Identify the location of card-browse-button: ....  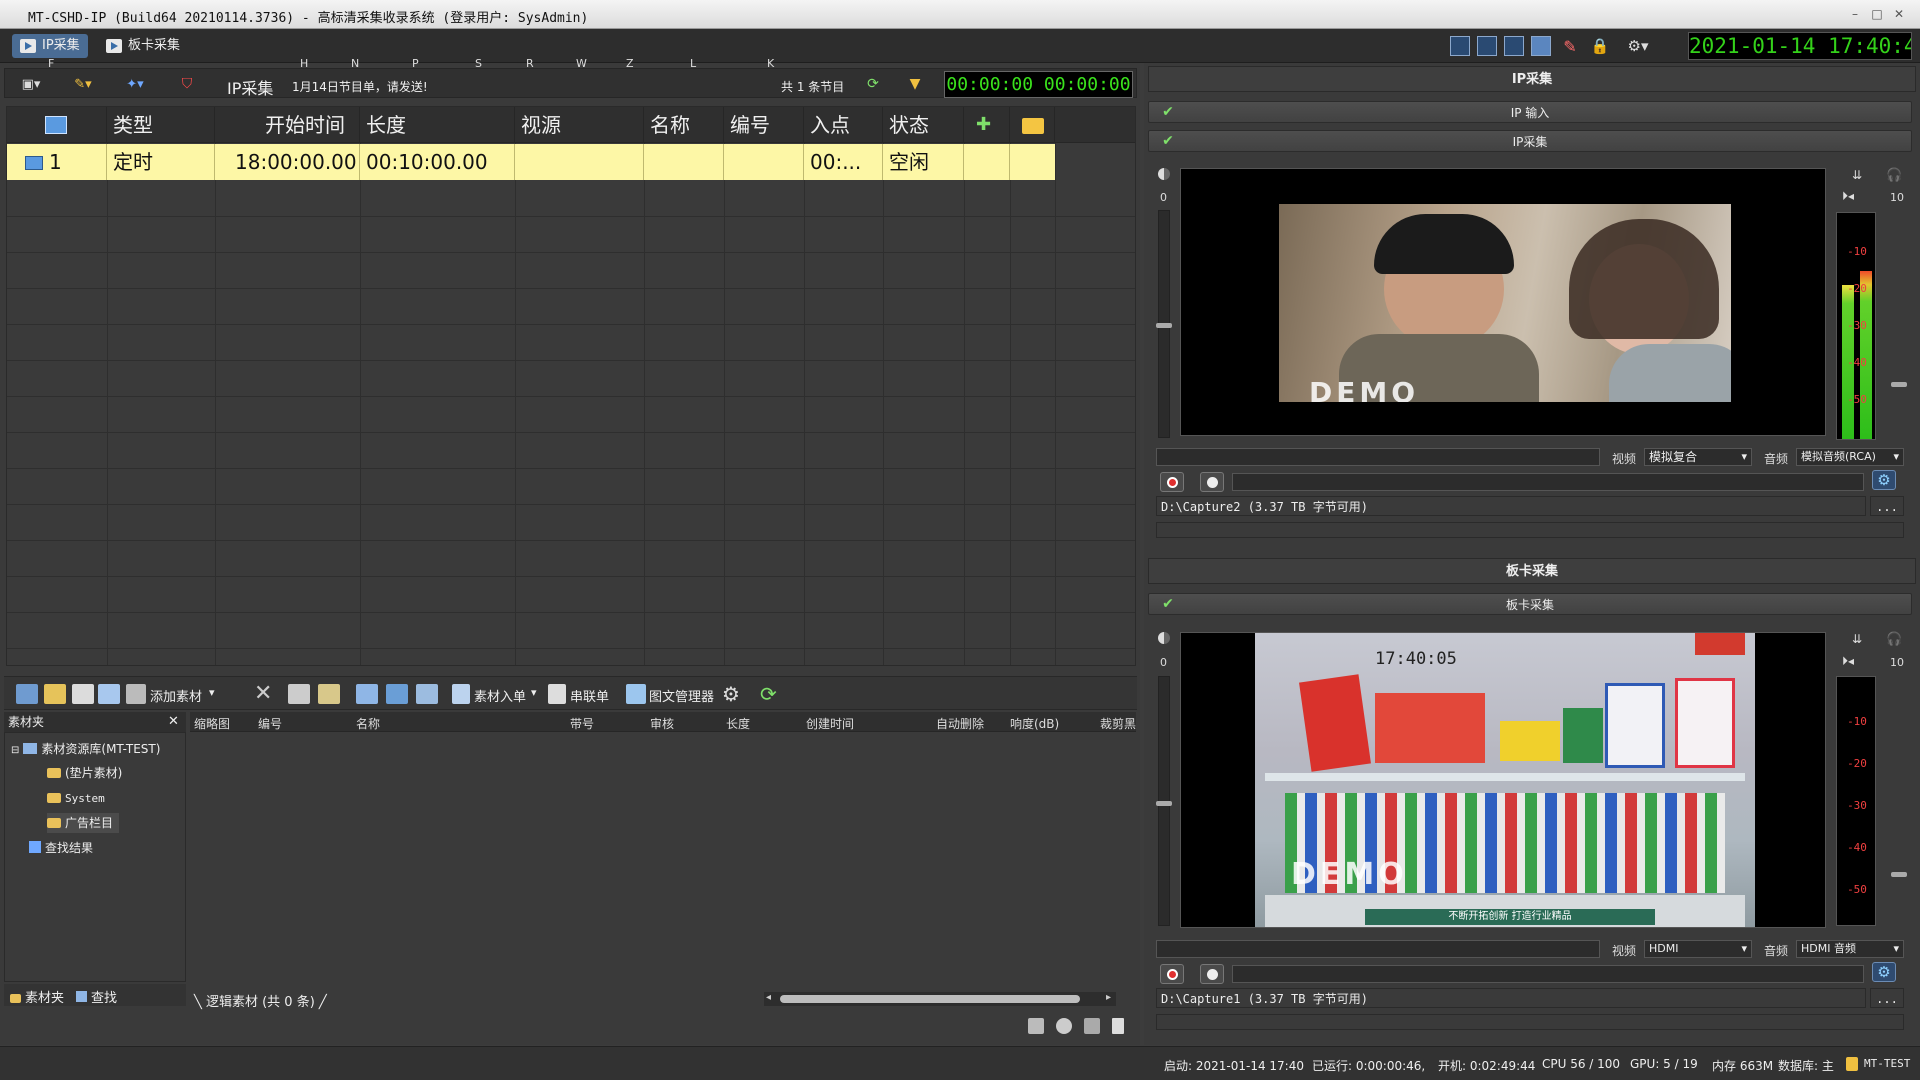
(1887, 998).